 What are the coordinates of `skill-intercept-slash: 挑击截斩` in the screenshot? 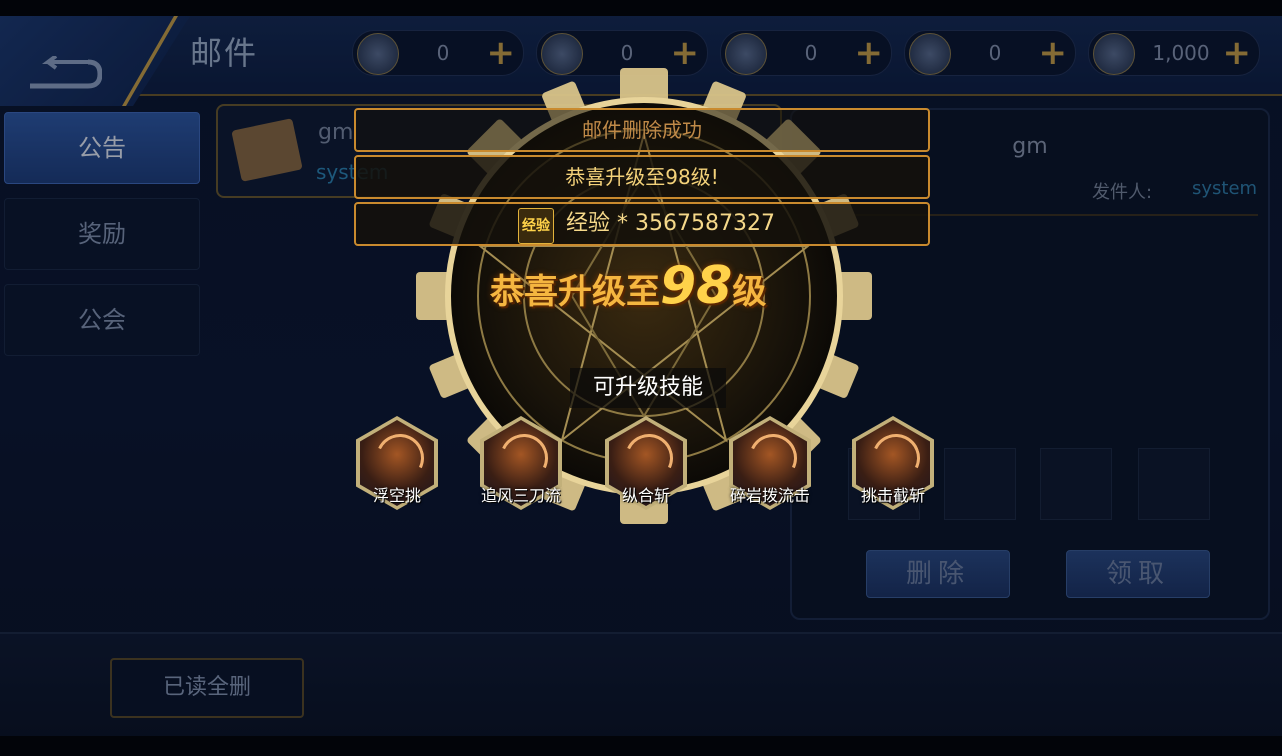 It's located at (893, 464).